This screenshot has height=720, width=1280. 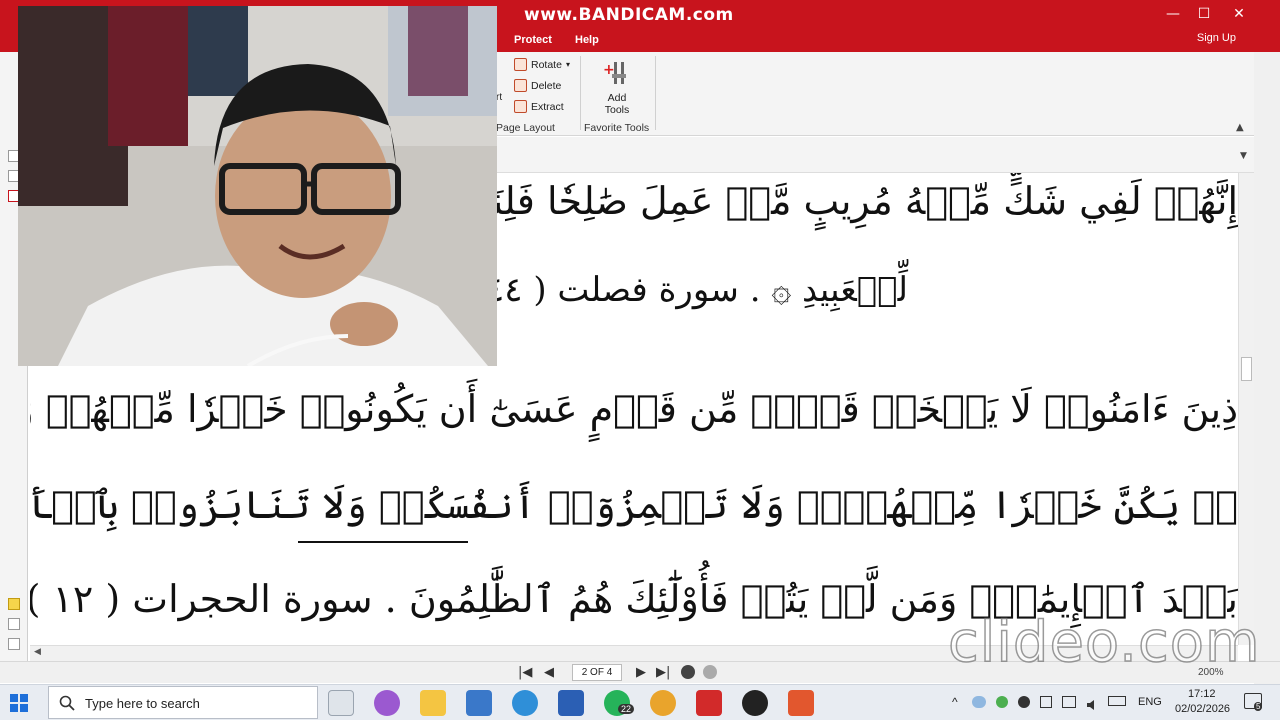 I want to click on forward-view-icon, so click(x=710, y=672).